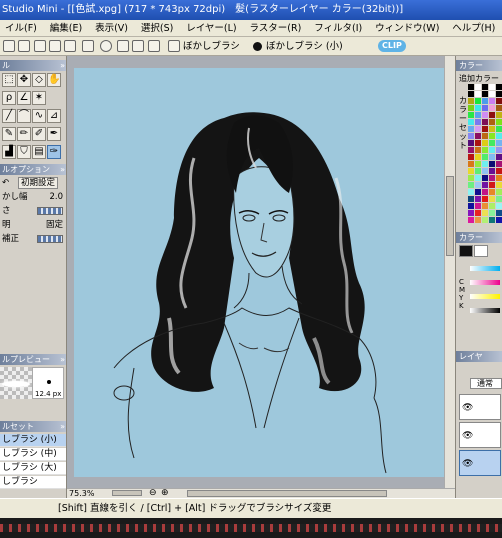 This screenshot has width=502, height=538. What do you see at coordinates (154, 46) in the screenshot?
I see `layer-icon` at bounding box center [154, 46].